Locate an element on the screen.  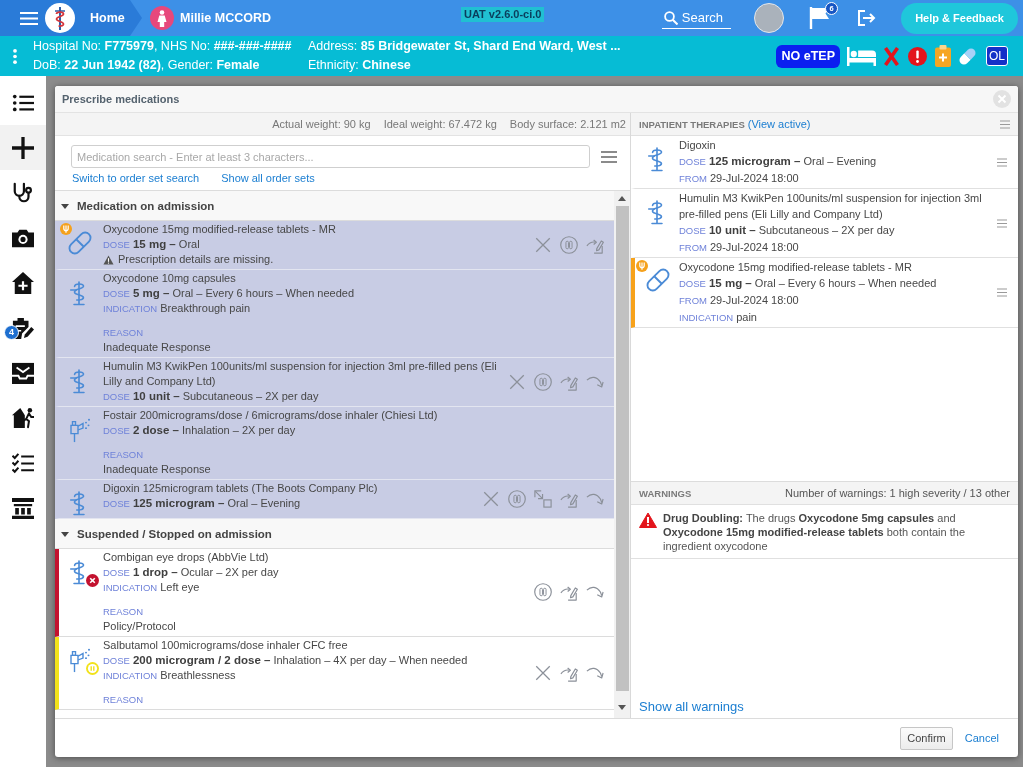
sidebar-item is located at coordinates (23, 147).